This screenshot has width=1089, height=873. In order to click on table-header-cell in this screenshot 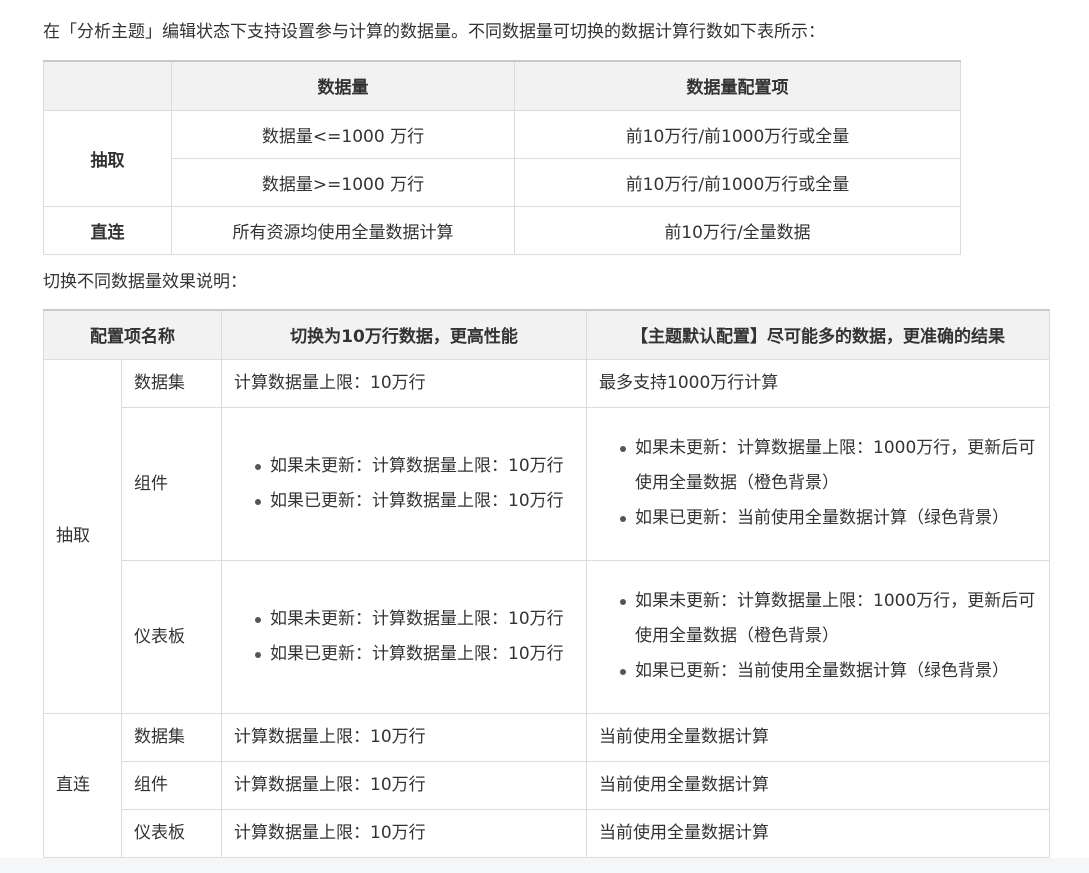, I will do `click(107, 85)`.